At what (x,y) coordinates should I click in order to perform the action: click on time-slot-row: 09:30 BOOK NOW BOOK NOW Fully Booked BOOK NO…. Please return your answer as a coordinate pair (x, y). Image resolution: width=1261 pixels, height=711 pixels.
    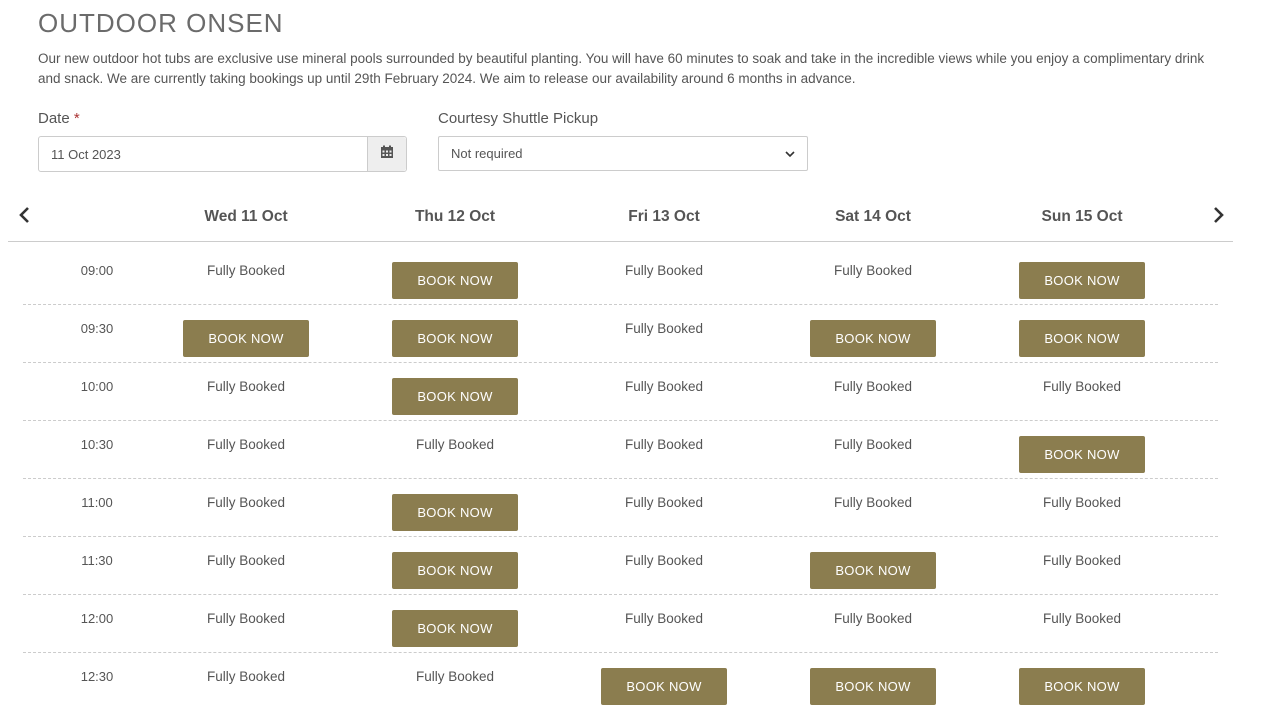
    Looking at the image, I should click on (620, 334).